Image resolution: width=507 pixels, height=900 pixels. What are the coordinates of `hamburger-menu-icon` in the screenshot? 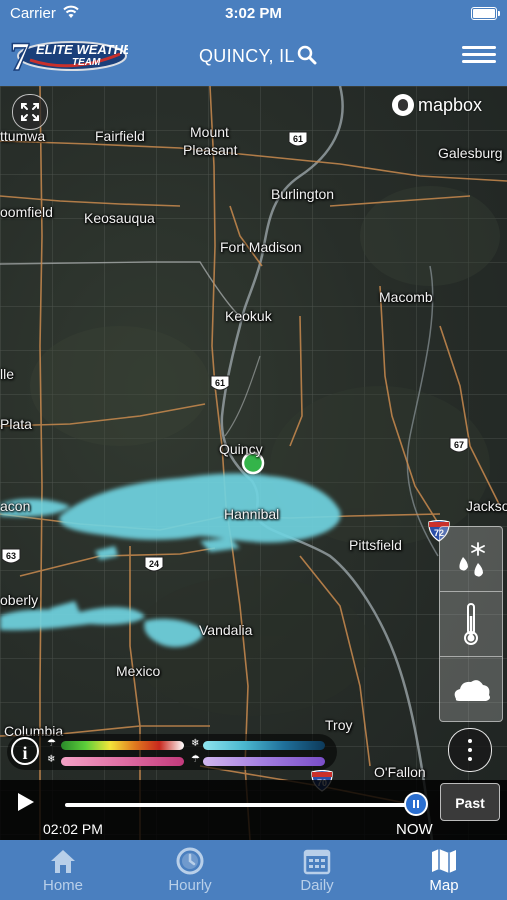 It's located at (479, 56).